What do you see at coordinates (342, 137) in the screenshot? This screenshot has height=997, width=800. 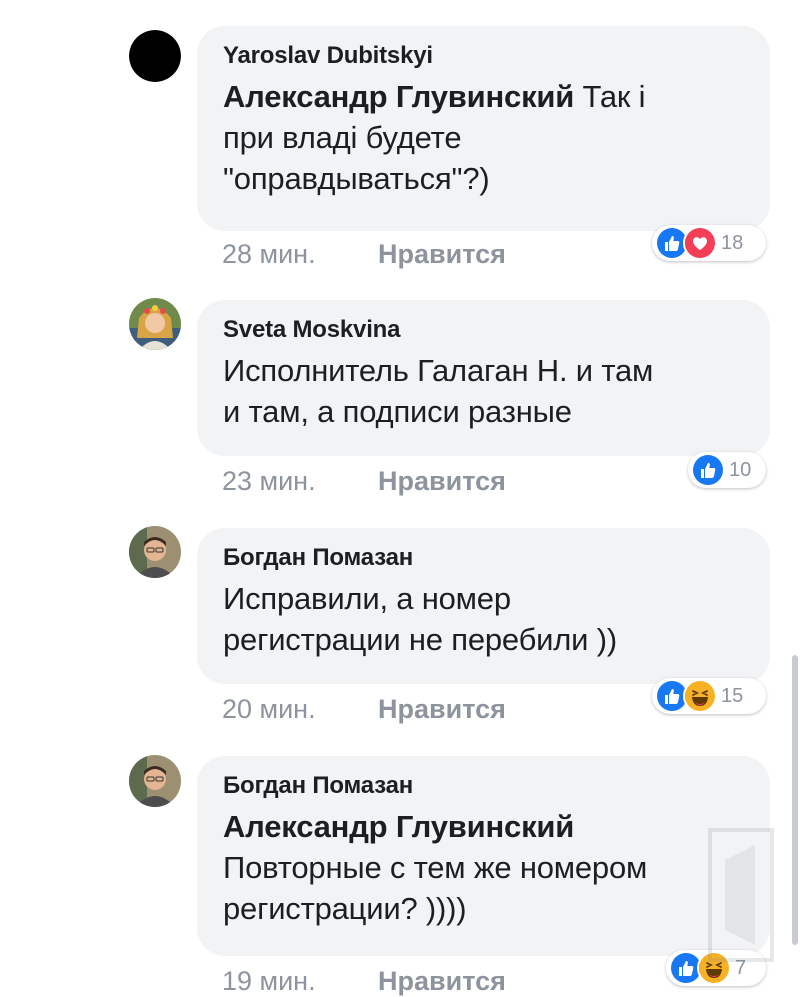 I see `comment-text-line: при владі будете` at bounding box center [342, 137].